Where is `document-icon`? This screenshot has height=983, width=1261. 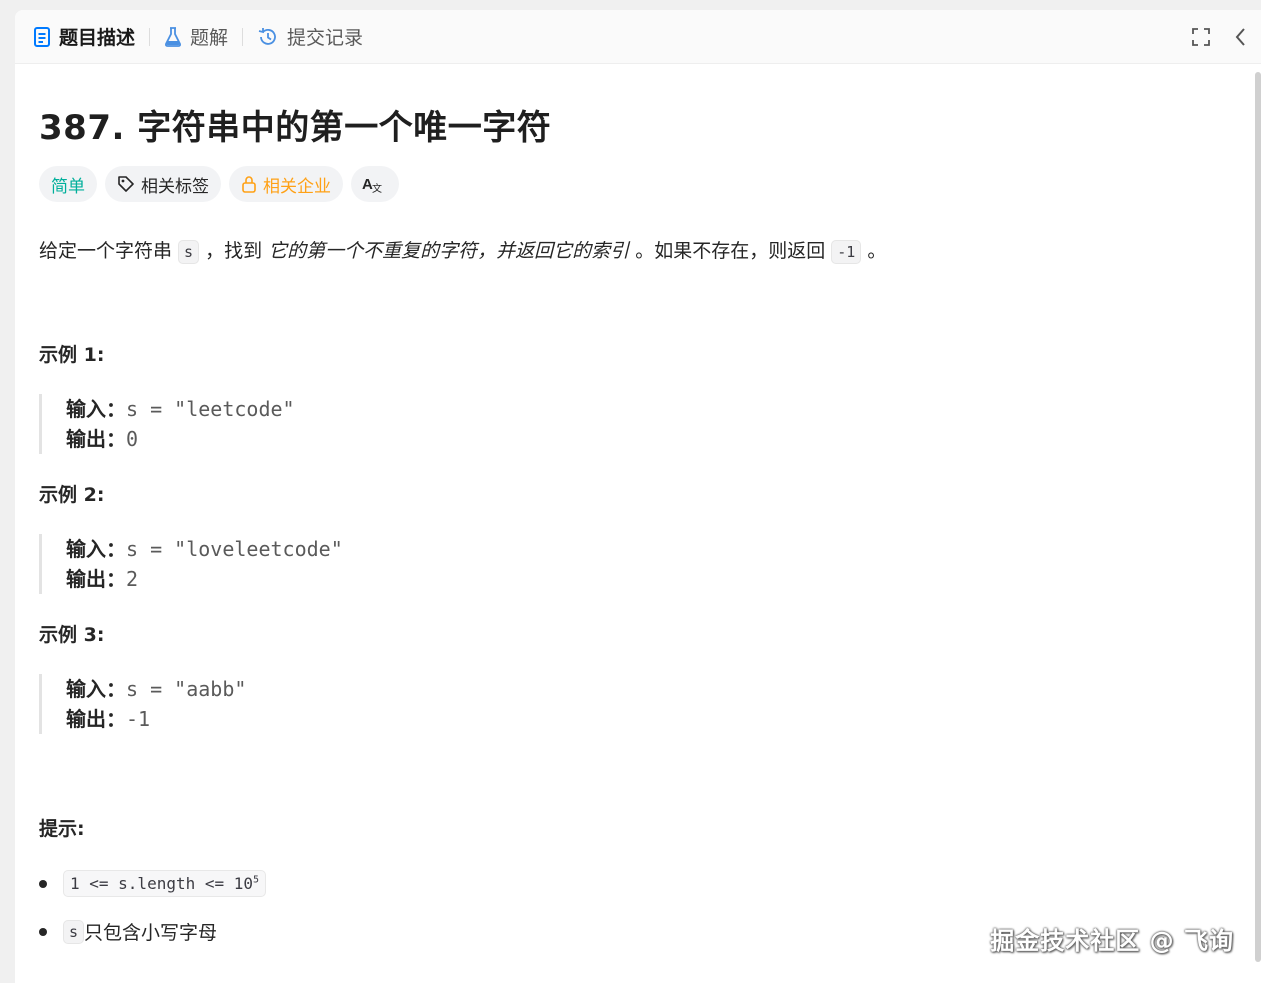 document-icon is located at coordinates (42, 36).